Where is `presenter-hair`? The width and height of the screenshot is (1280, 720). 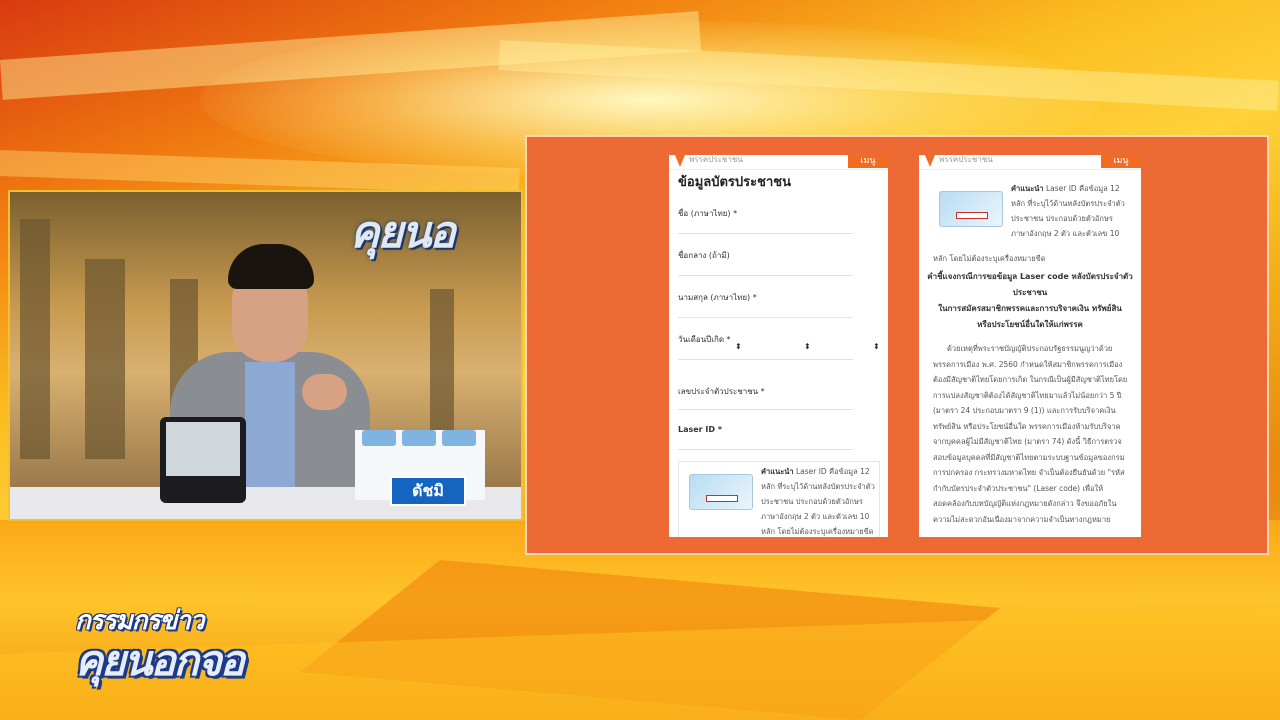
presenter-hair is located at coordinates (271, 266).